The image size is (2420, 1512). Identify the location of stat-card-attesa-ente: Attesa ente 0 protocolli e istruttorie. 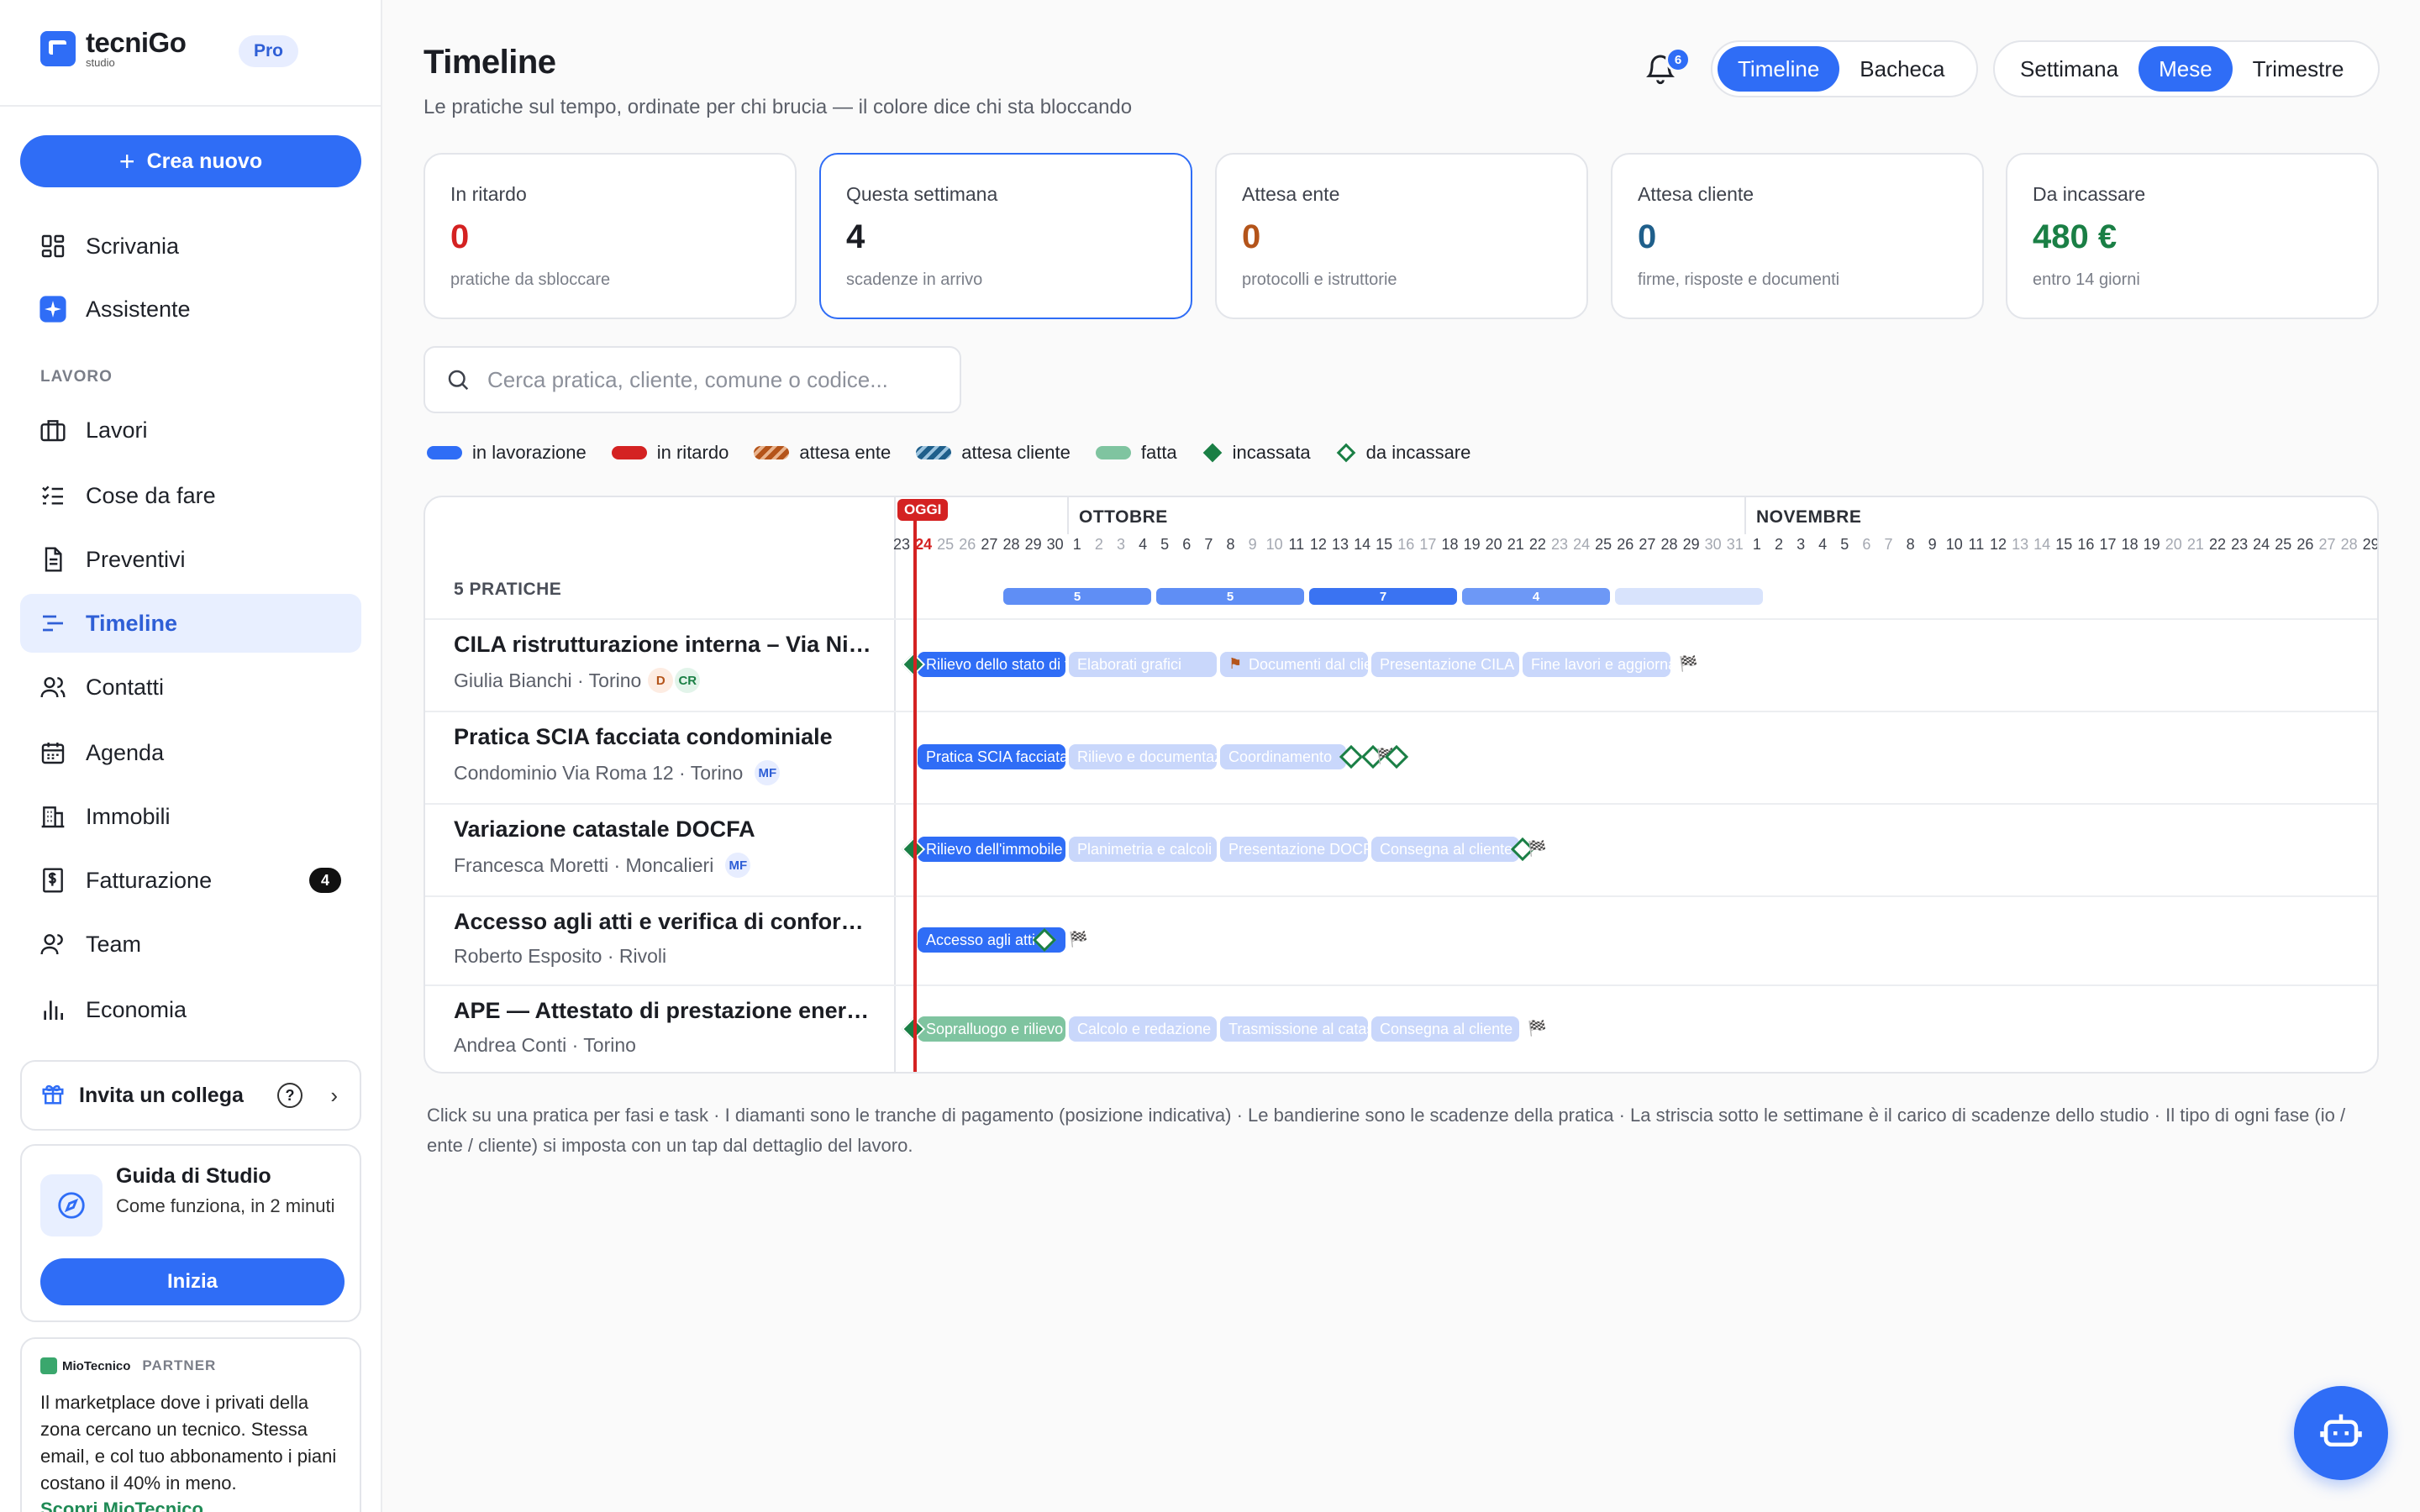
(1402, 236).